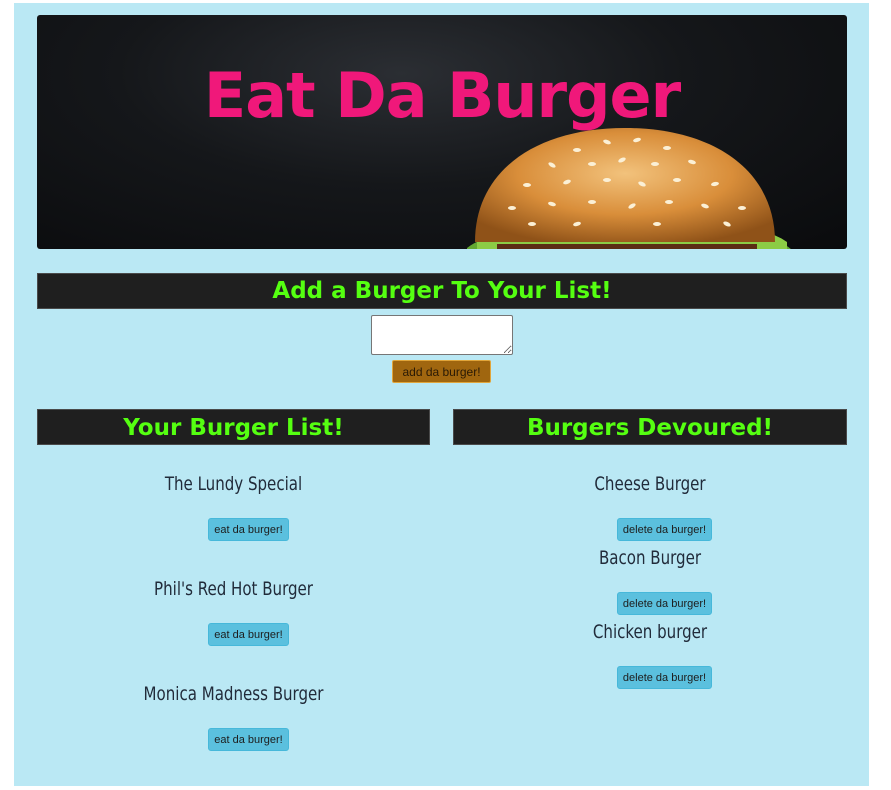 The width and height of the screenshot is (891, 790). What do you see at coordinates (650, 484) in the screenshot?
I see `devoured-item-name: Cheese Burger` at bounding box center [650, 484].